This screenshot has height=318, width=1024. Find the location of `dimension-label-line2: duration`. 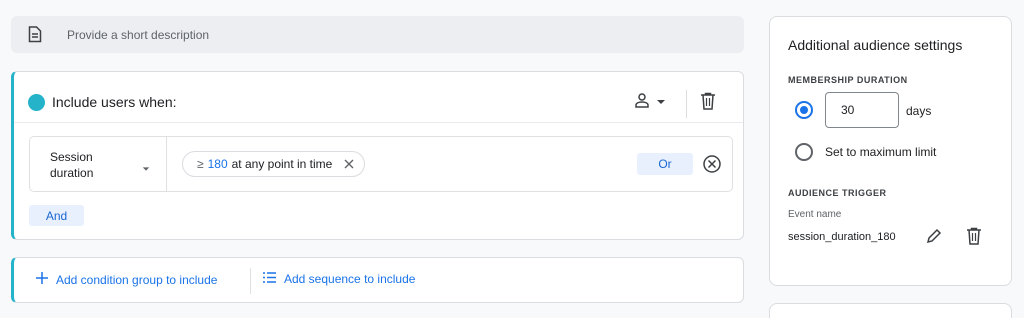

dimension-label-line2: duration is located at coordinates (72, 173).